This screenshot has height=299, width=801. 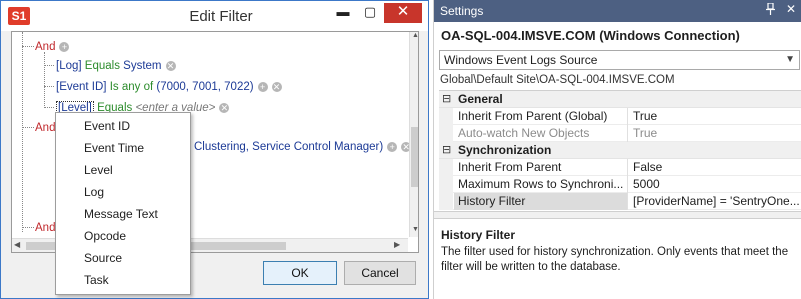 I want to click on and-group-1: And +, so click(x=52, y=47).